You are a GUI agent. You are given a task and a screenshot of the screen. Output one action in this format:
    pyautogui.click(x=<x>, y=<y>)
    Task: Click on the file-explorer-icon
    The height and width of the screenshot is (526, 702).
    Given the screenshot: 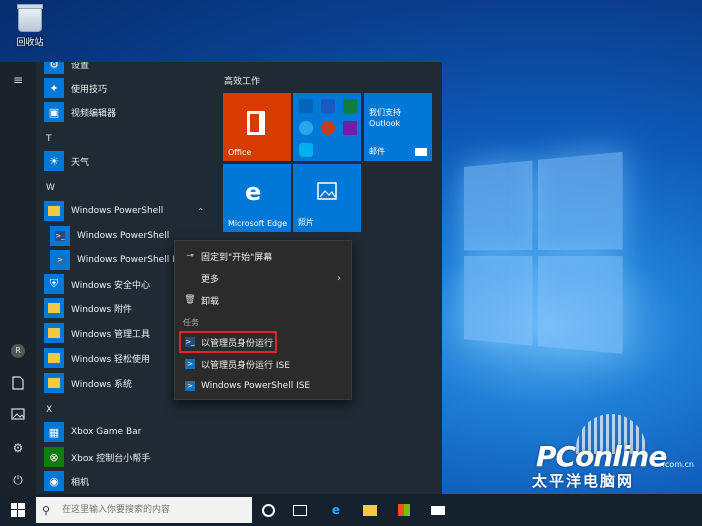 What is the action you would take?
    pyautogui.click(x=370, y=510)
    